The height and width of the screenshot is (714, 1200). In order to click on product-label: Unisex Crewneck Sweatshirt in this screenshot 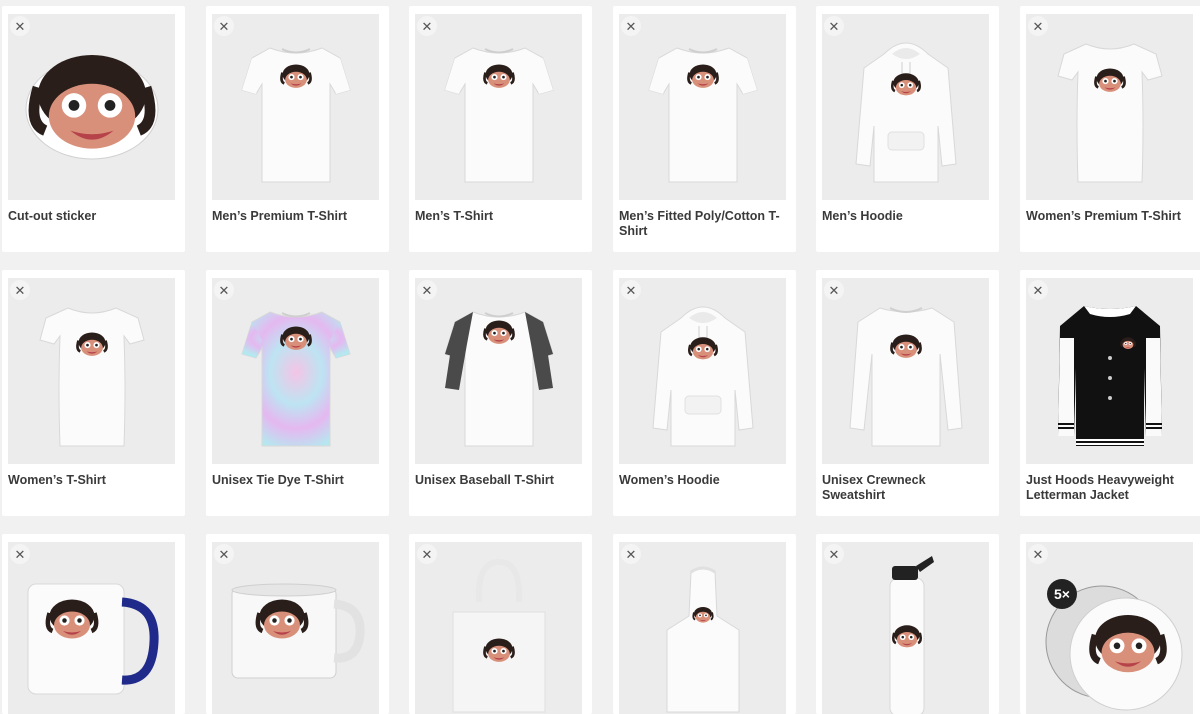, I will do `click(874, 487)`.